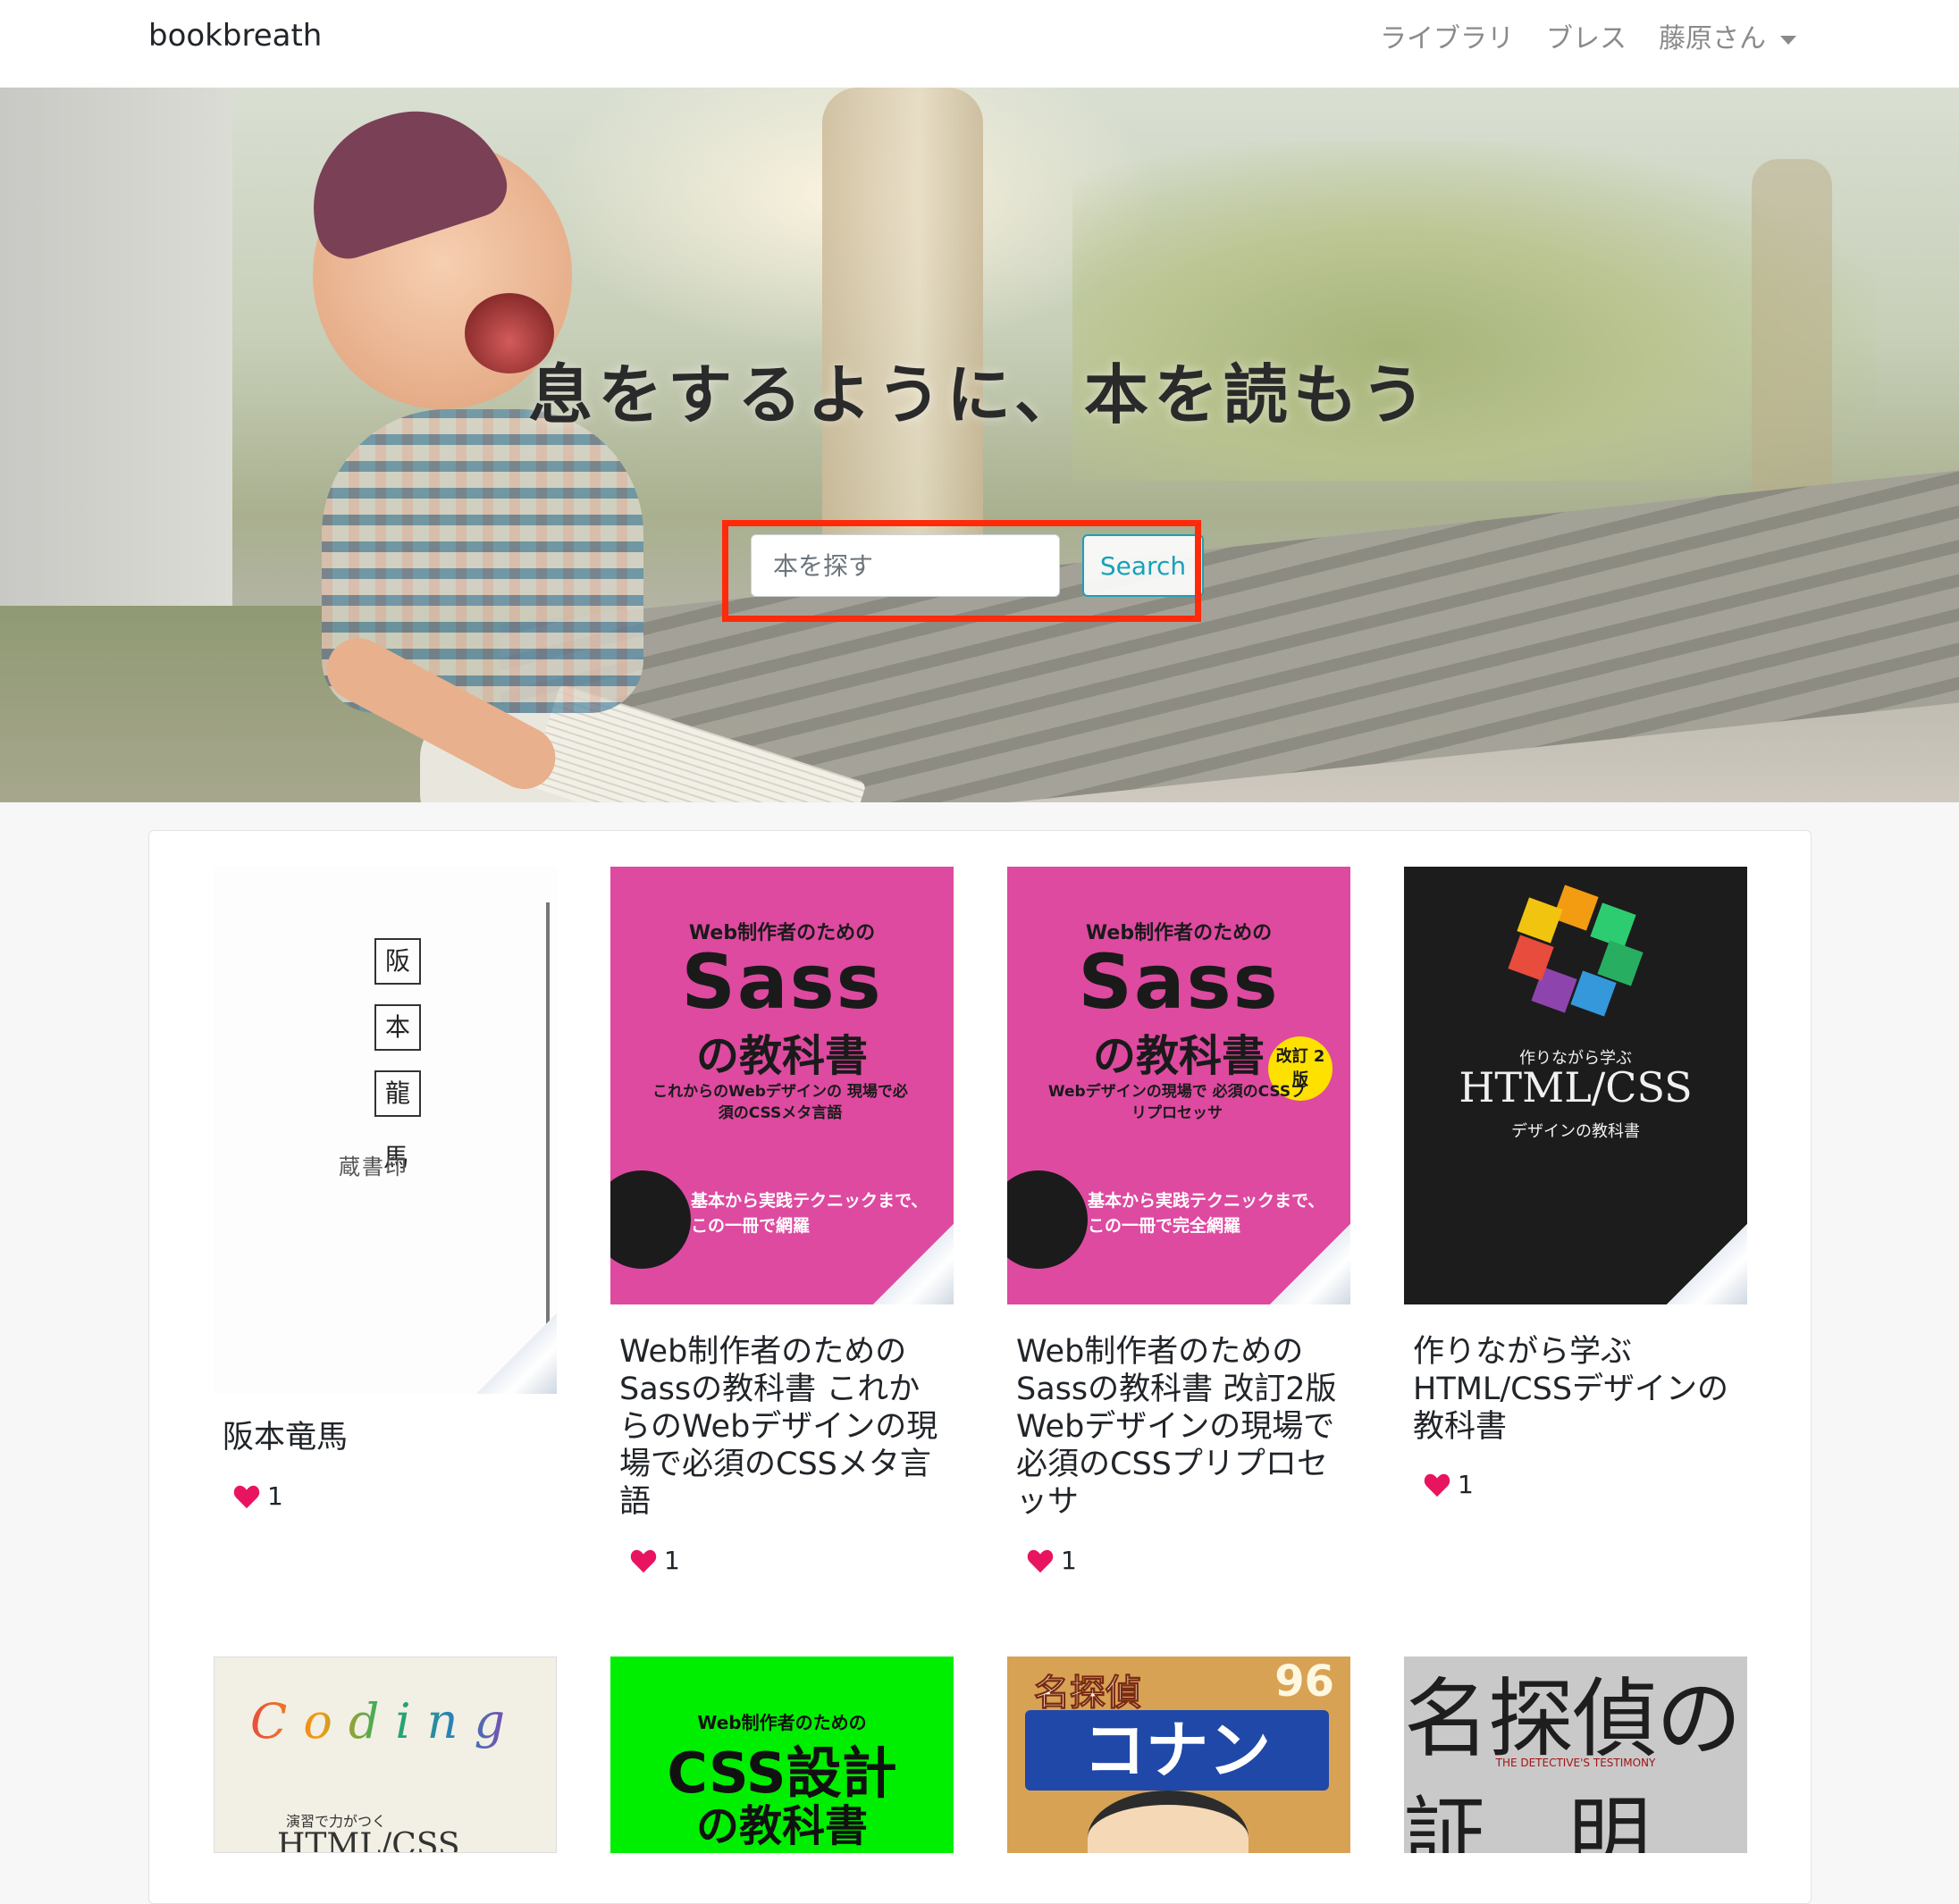 This screenshot has width=1959, height=1904. I want to click on cover-char: 阪, so click(397, 961).